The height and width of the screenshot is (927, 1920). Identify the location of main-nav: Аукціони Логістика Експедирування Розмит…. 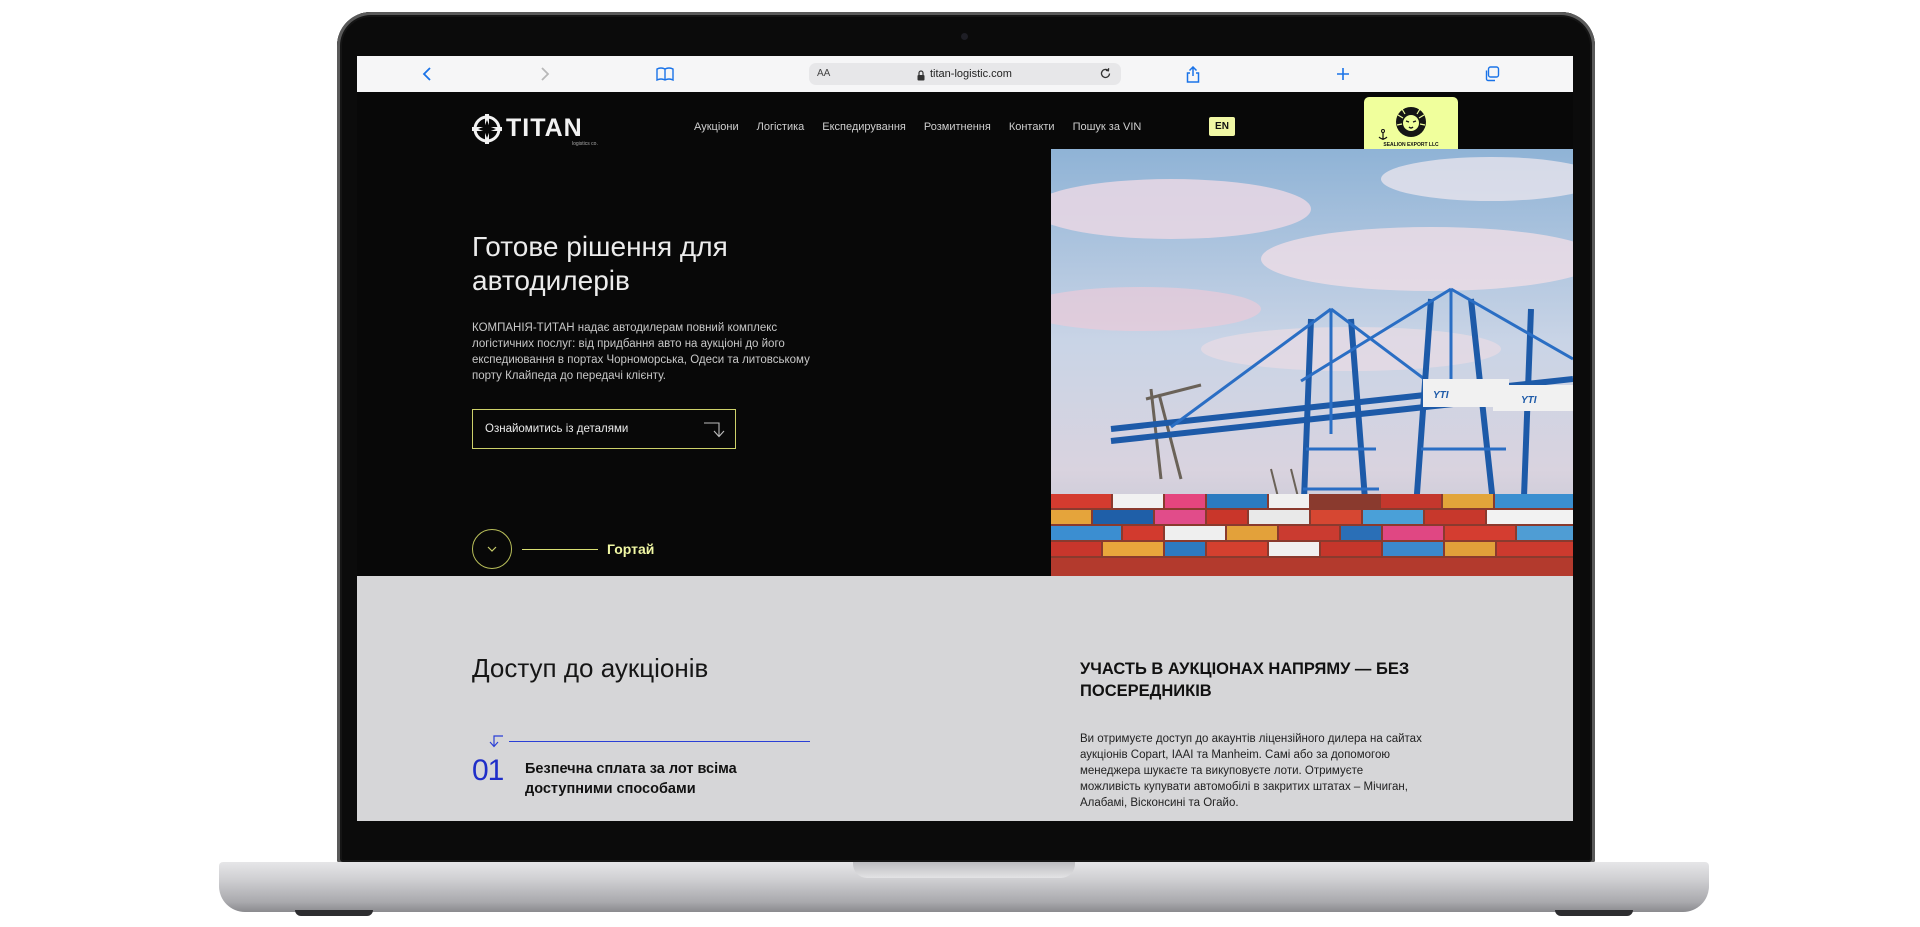
(926, 127).